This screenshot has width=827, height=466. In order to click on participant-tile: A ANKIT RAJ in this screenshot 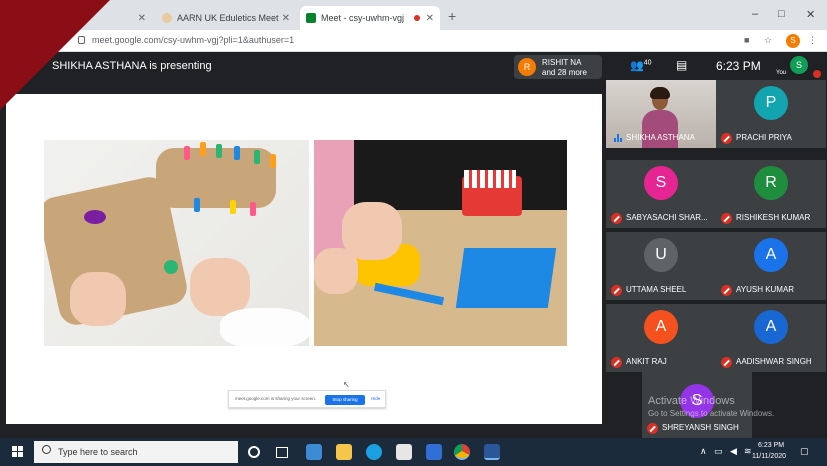, I will do `click(661, 338)`.